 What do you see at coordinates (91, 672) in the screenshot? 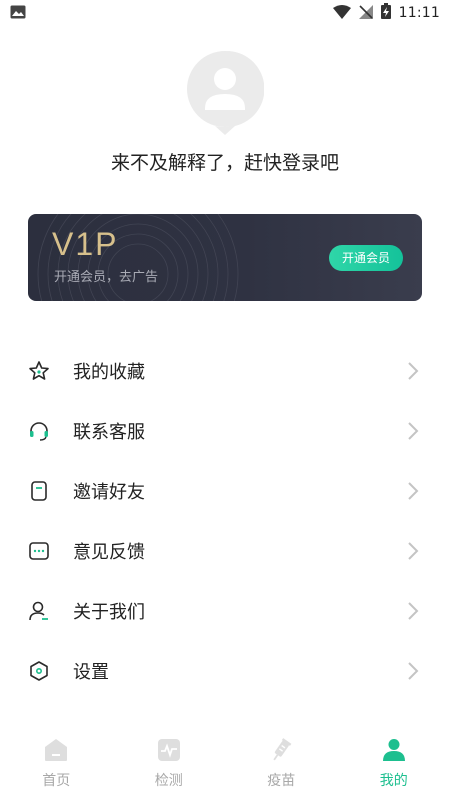
I see `menu-item-label: 设置` at bounding box center [91, 672].